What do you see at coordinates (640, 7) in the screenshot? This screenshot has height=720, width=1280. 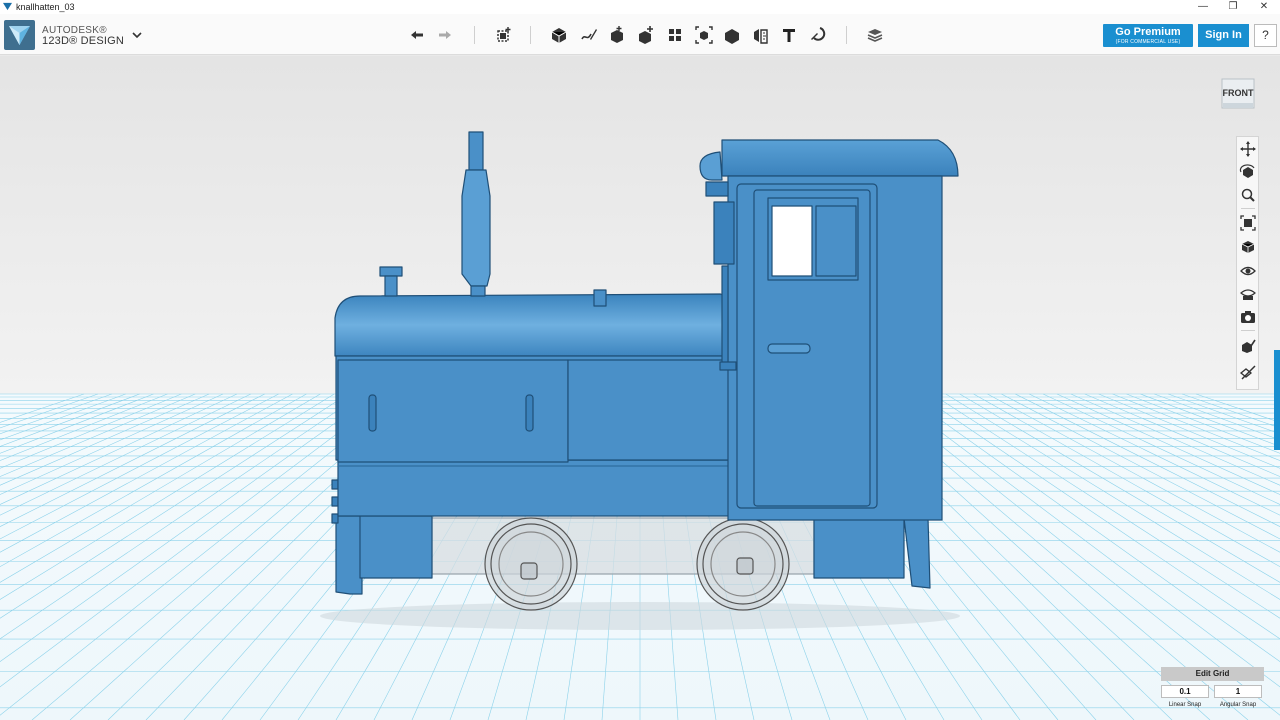 I see `window-titlebar: knallhatten_03 — ❐ ✕` at bounding box center [640, 7].